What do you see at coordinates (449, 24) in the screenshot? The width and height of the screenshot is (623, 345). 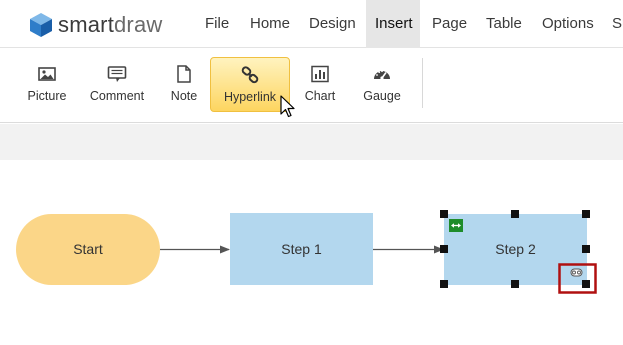 I see `menu-page: Page` at bounding box center [449, 24].